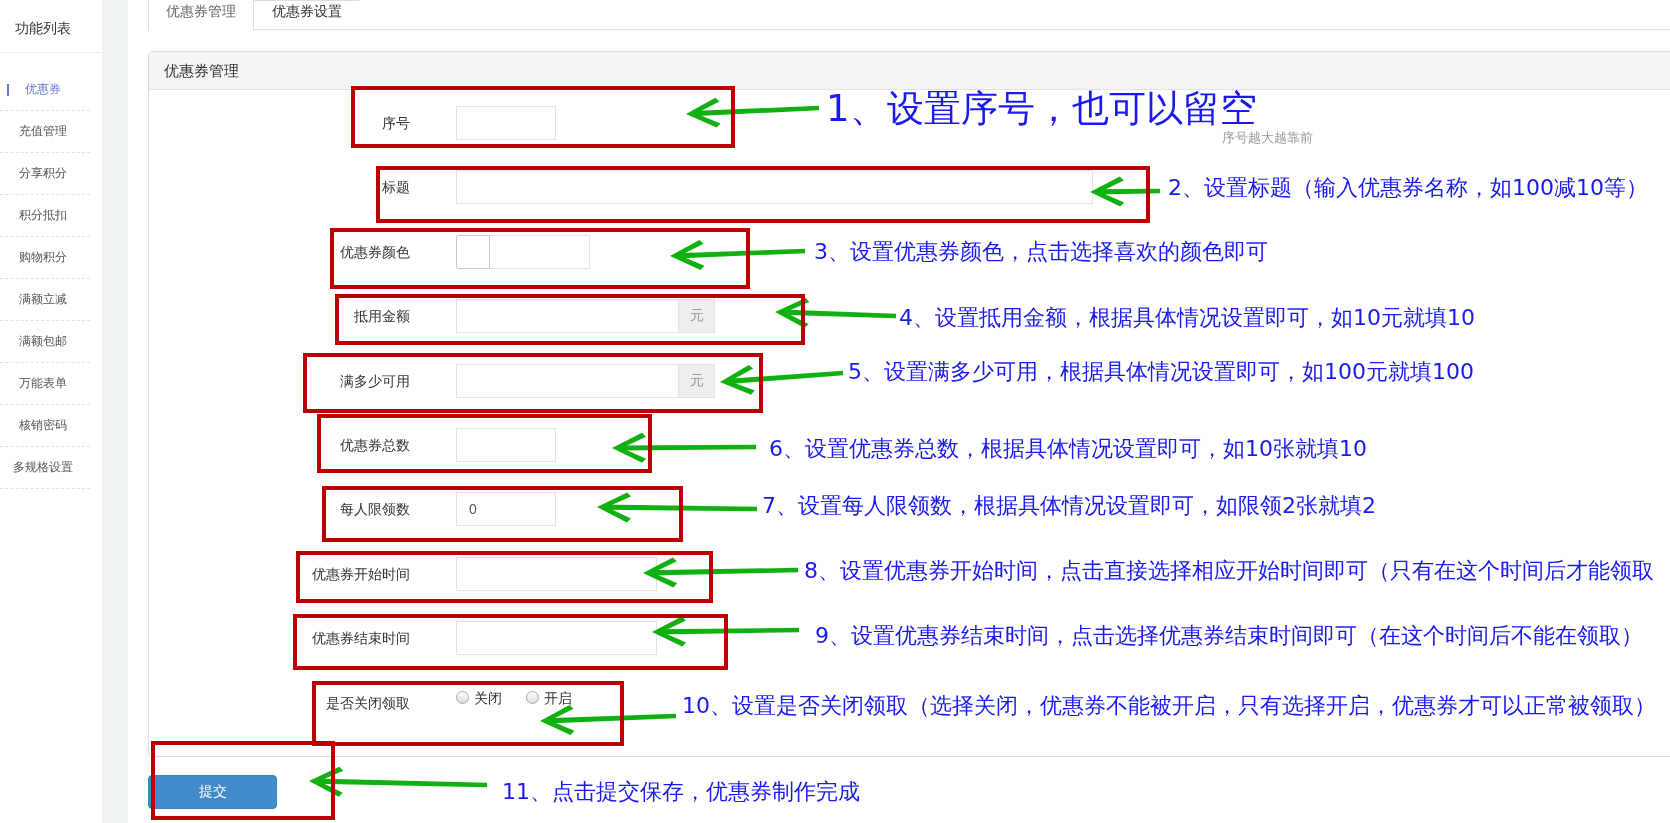 Image resolution: width=1670 pixels, height=823 pixels. Describe the element at coordinates (473, 251) in the screenshot. I see `color-swatch-icon` at that location.